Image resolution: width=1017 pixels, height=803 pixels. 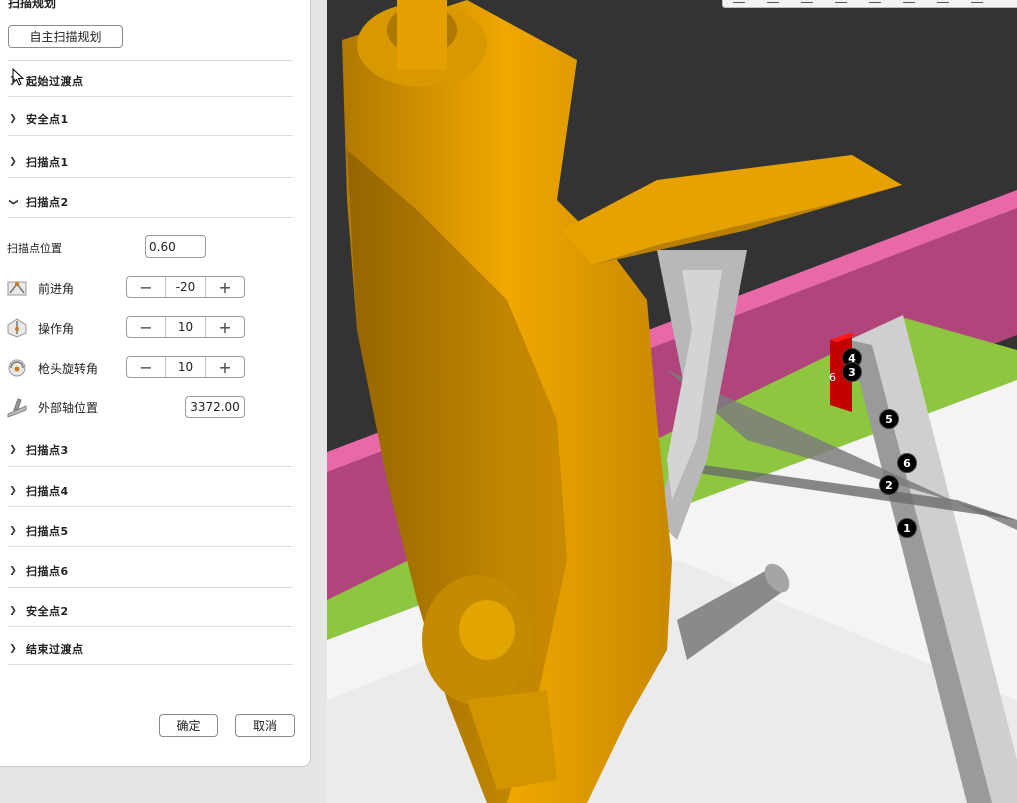 What do you see at coordinates (150, 119) in the screenshot?
I see `section-safe-point-1: ❯ 安全点1` at bounding box center [150, 119].